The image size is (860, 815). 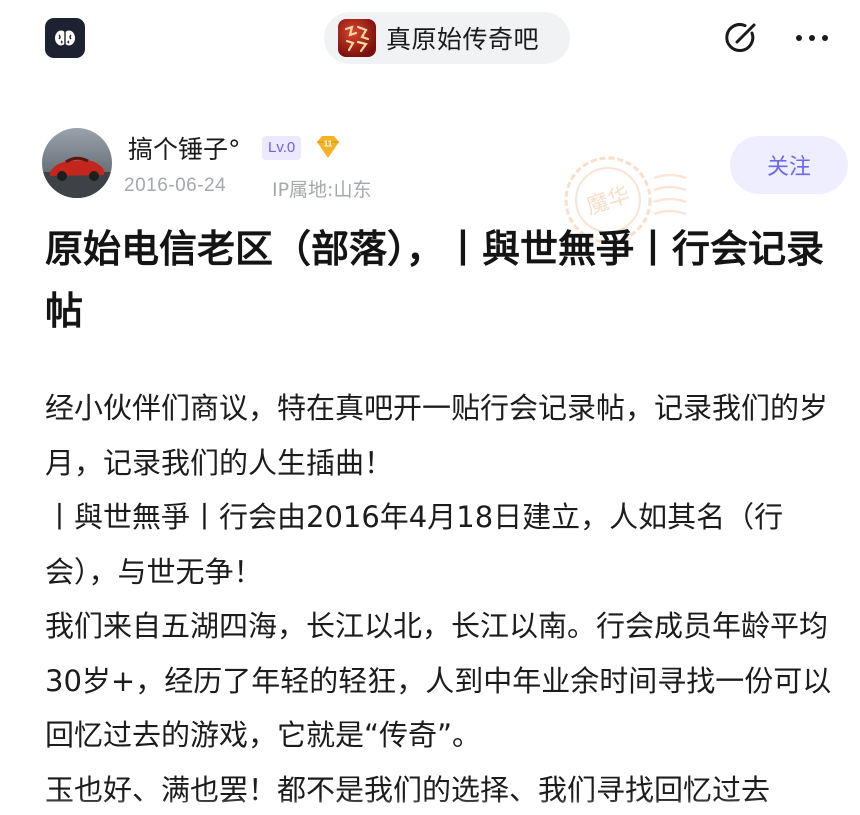 I want to click on forum-name: 真原始传奇吧, so click(x=463, y=39).